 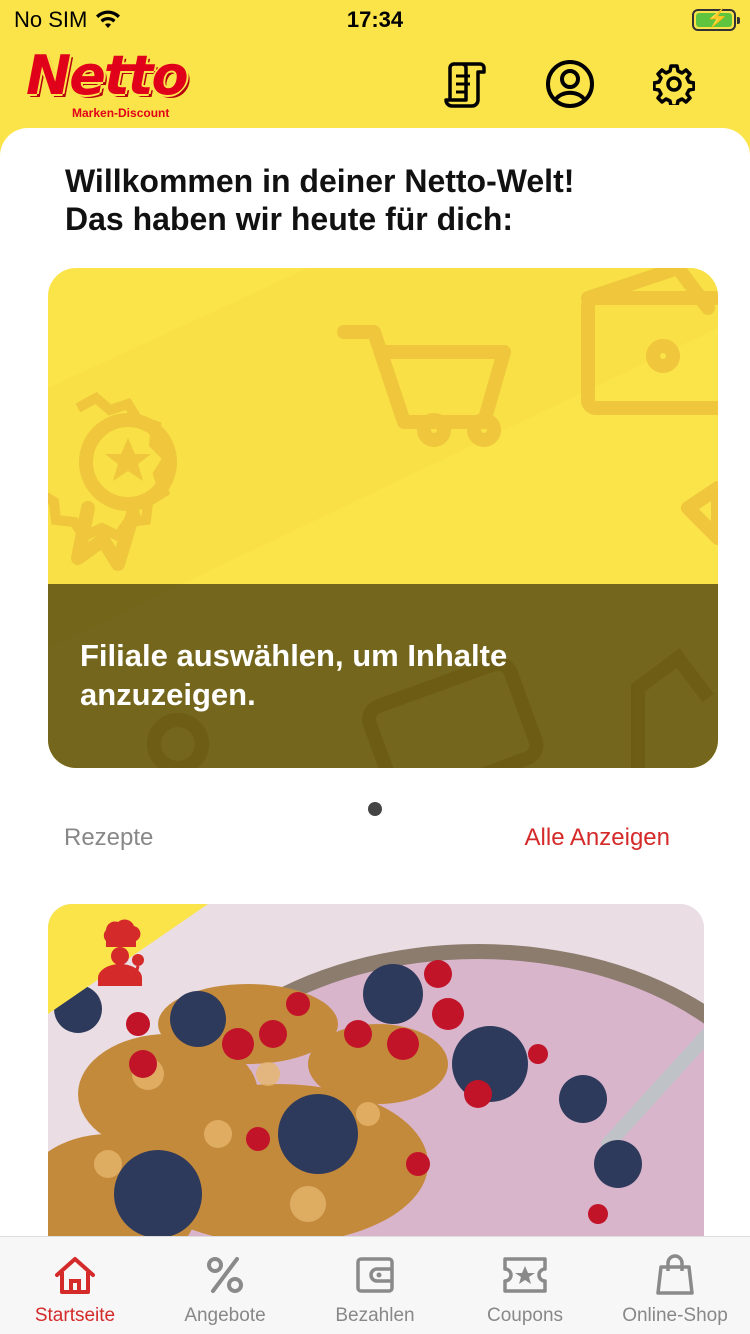 I want to click on tab-label: Coupons, so click(x=525, y=1315).